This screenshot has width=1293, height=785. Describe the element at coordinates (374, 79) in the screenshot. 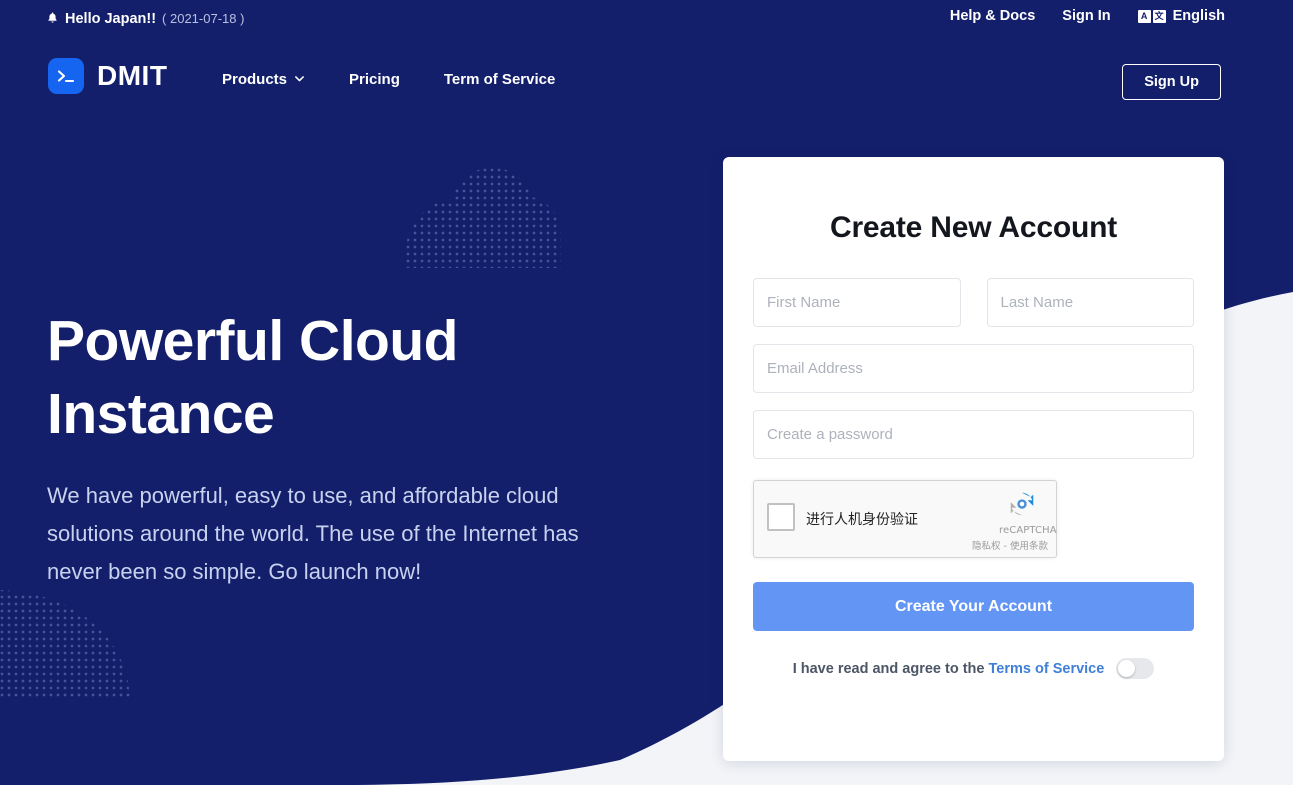

I see `nav-item-pricing: Pricing` at that location.